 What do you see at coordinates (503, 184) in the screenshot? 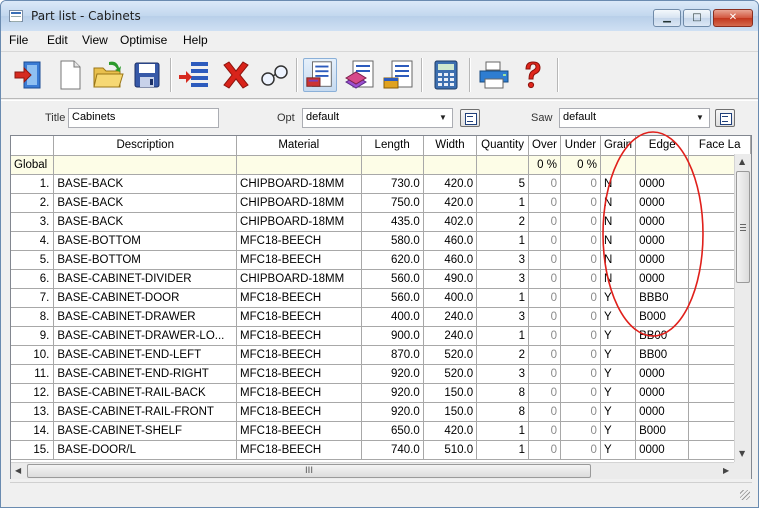
I see `quantity-cell: 5` at bounding box center [503, 184].